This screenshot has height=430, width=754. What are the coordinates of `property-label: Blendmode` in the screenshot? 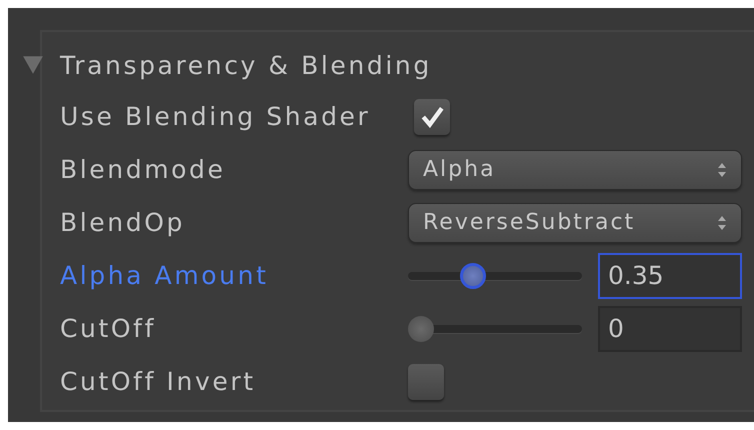 It's located at (143, 169).